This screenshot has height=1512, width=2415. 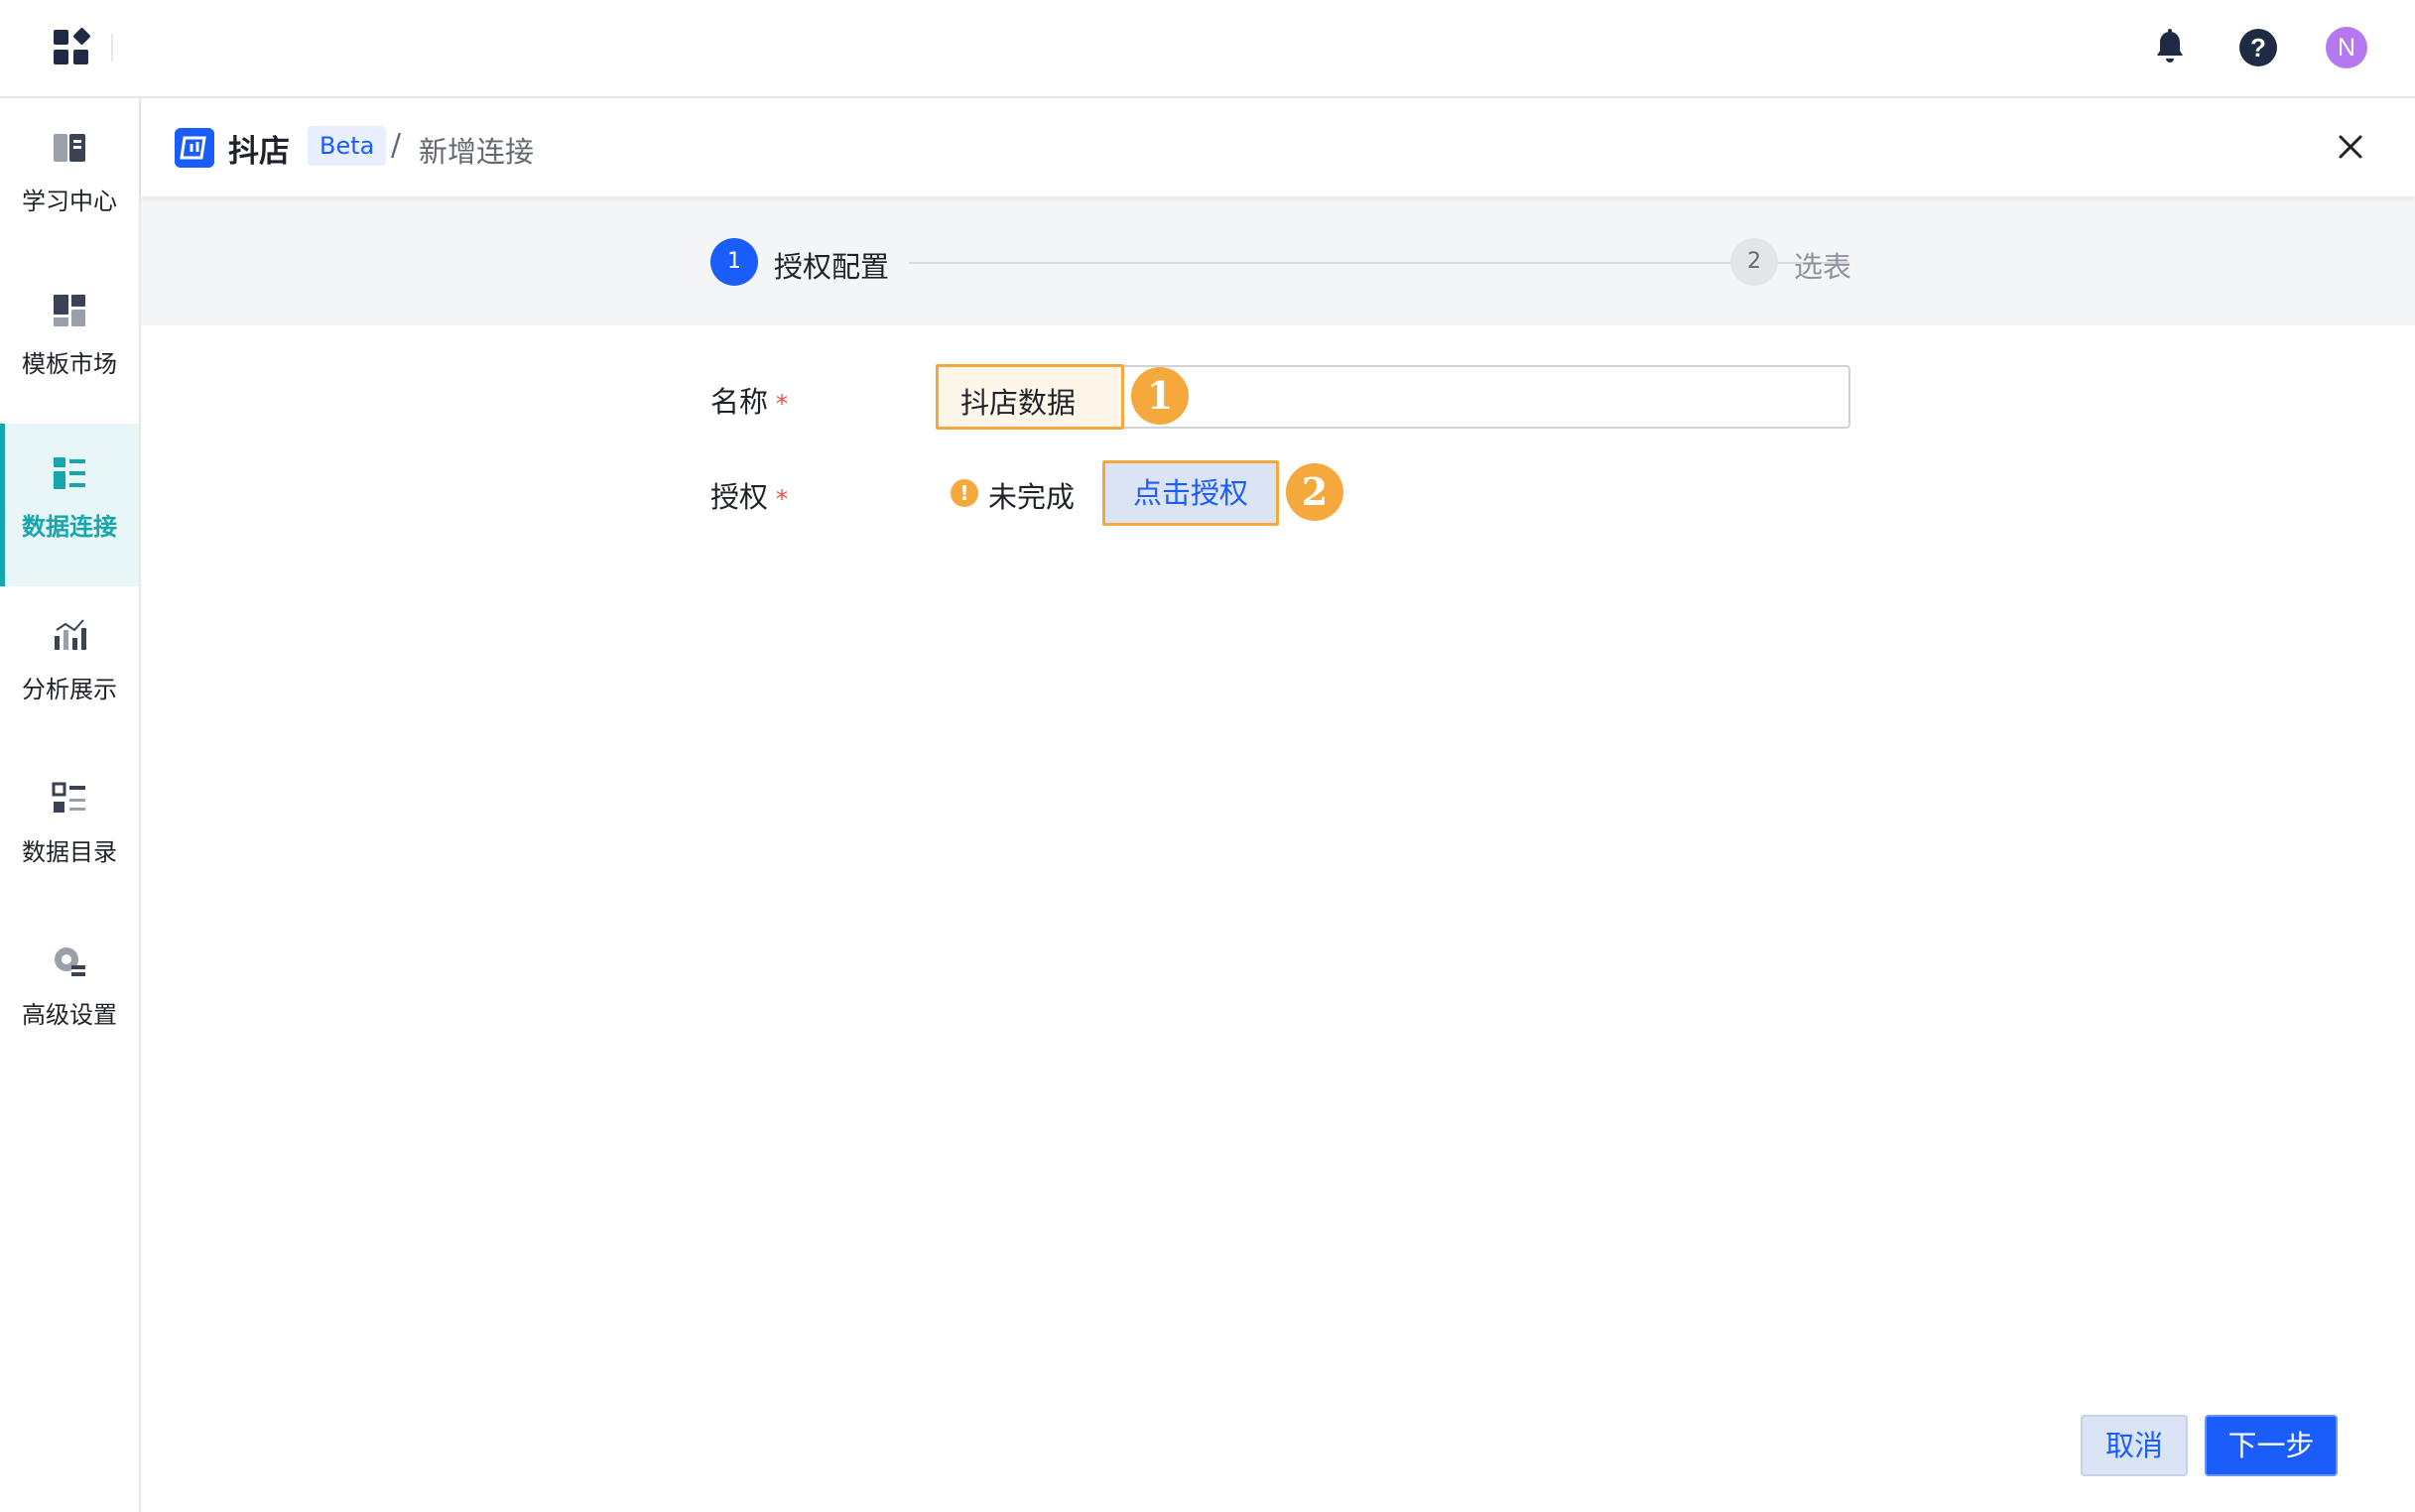 I want to click on name-field-label: 名称 *, so click(x=749, y=400).